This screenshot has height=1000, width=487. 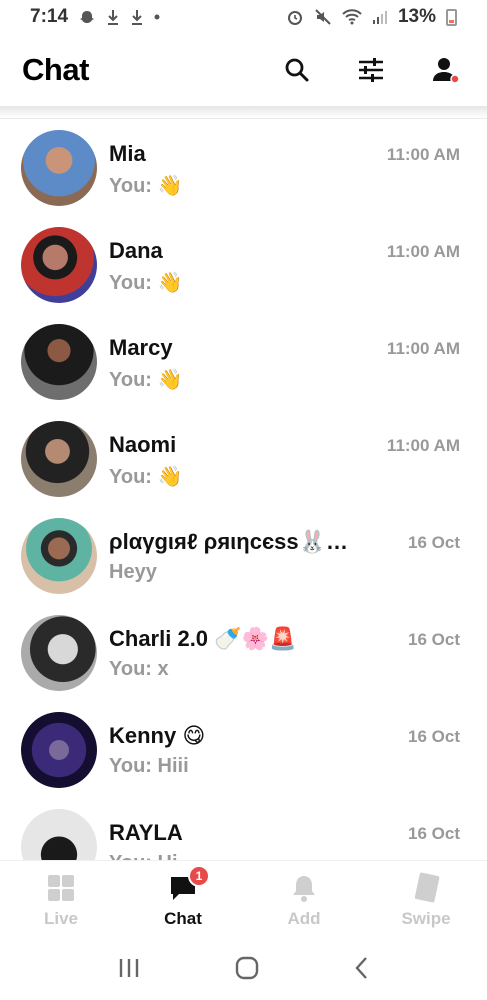 I want to click on recent-apps-icon, so click(x=128, y=967).